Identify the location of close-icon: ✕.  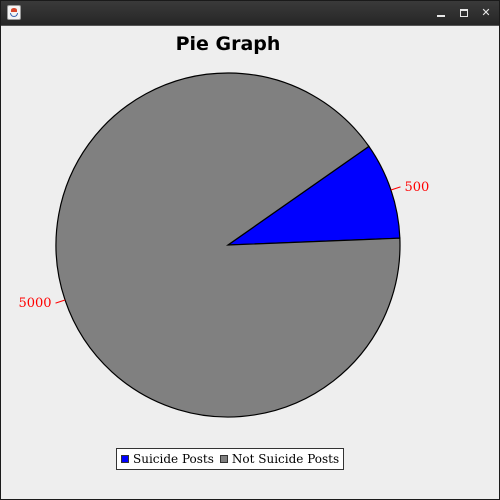
(486, 12).